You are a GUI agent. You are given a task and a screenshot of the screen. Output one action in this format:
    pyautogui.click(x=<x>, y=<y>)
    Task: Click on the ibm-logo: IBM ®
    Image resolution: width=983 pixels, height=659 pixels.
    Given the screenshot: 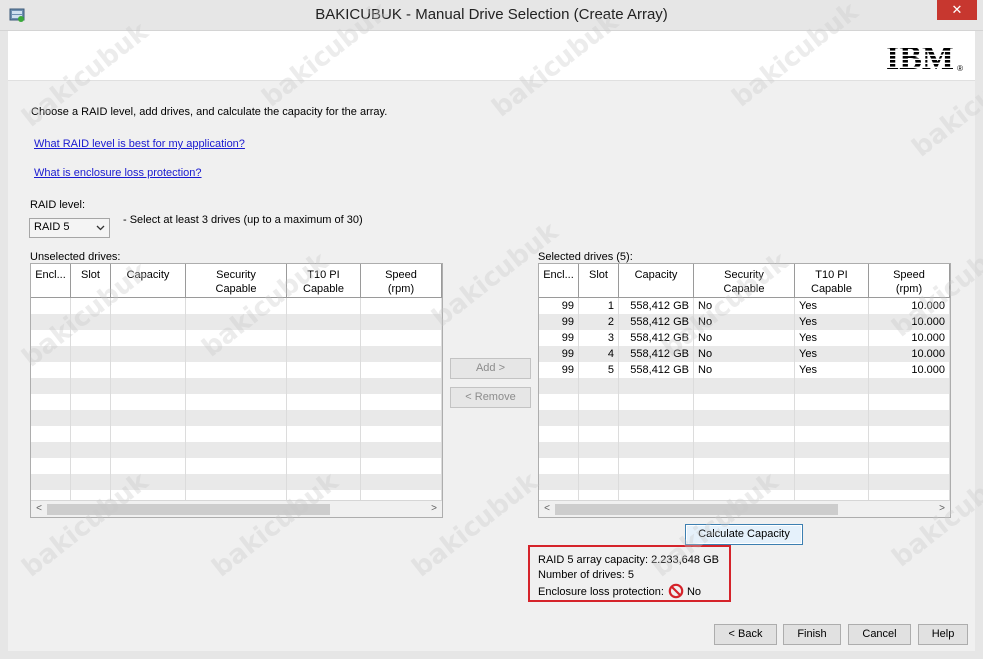 What is the action you would take?
    pyautogui.click(x=924, y=57)
    